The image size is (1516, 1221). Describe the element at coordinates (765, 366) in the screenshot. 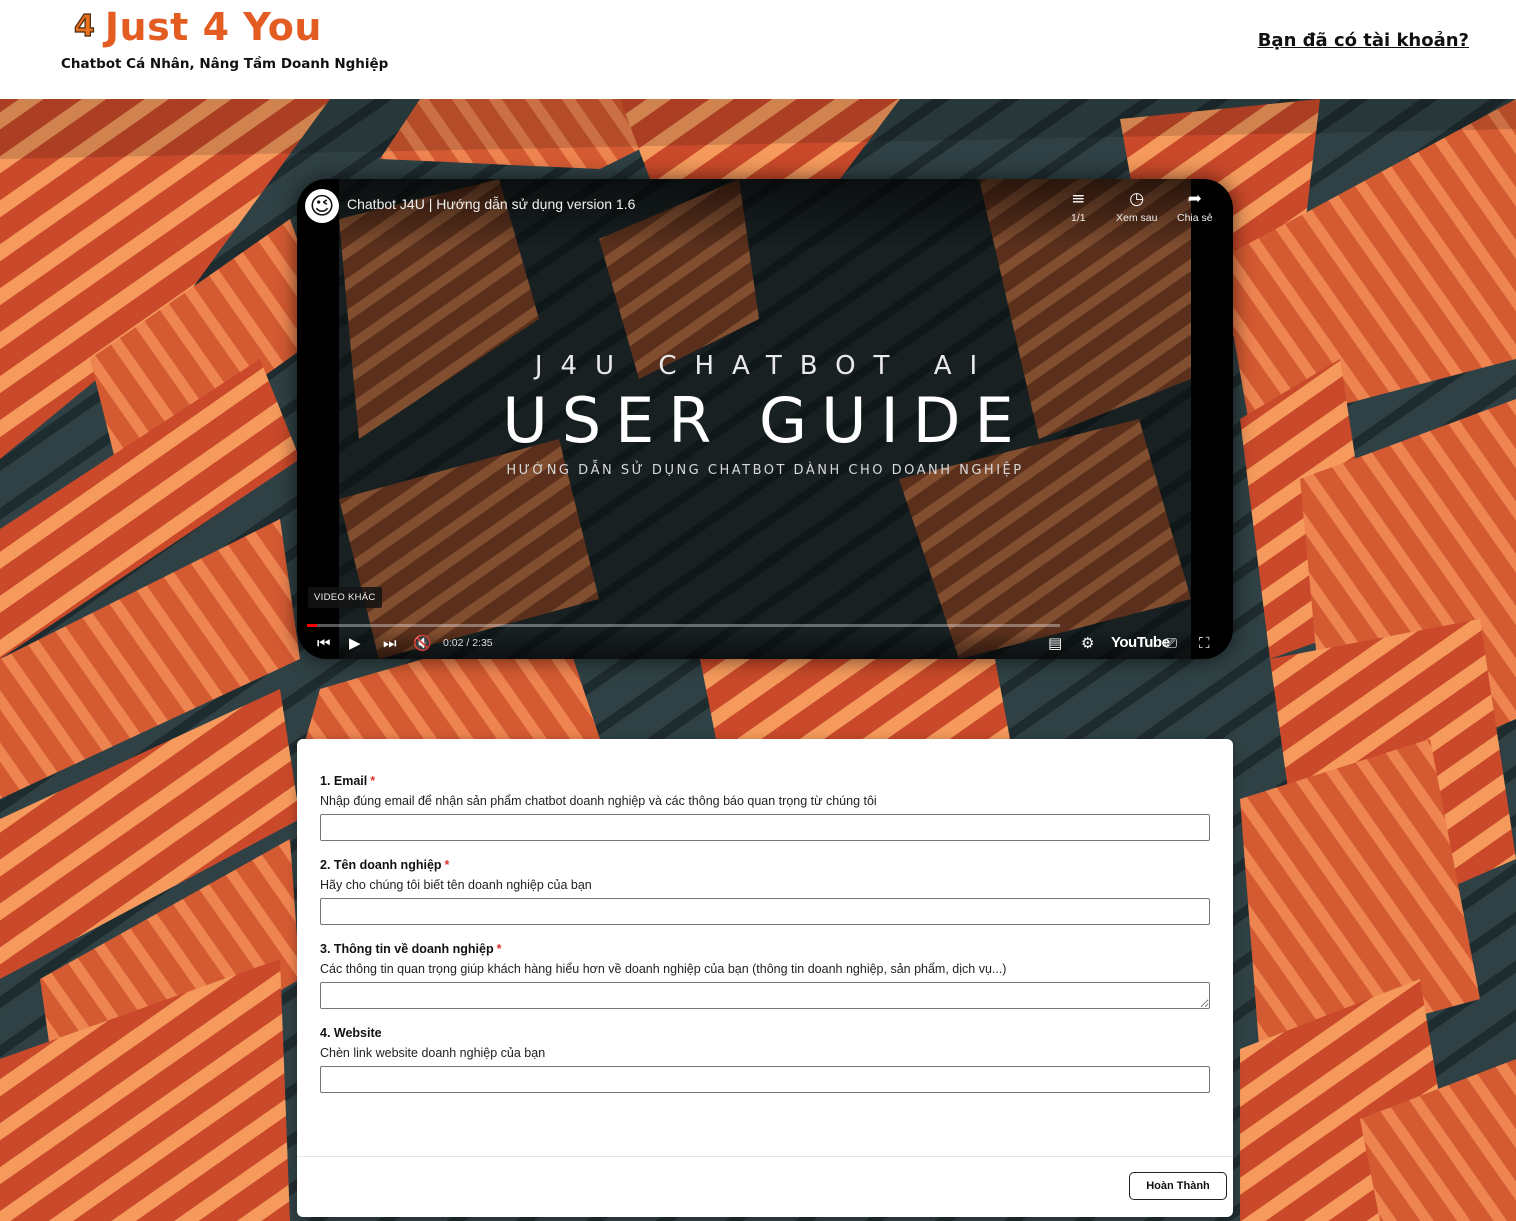

I see `thumbnail-kicker: J4U CHATBOT AI` at that location.